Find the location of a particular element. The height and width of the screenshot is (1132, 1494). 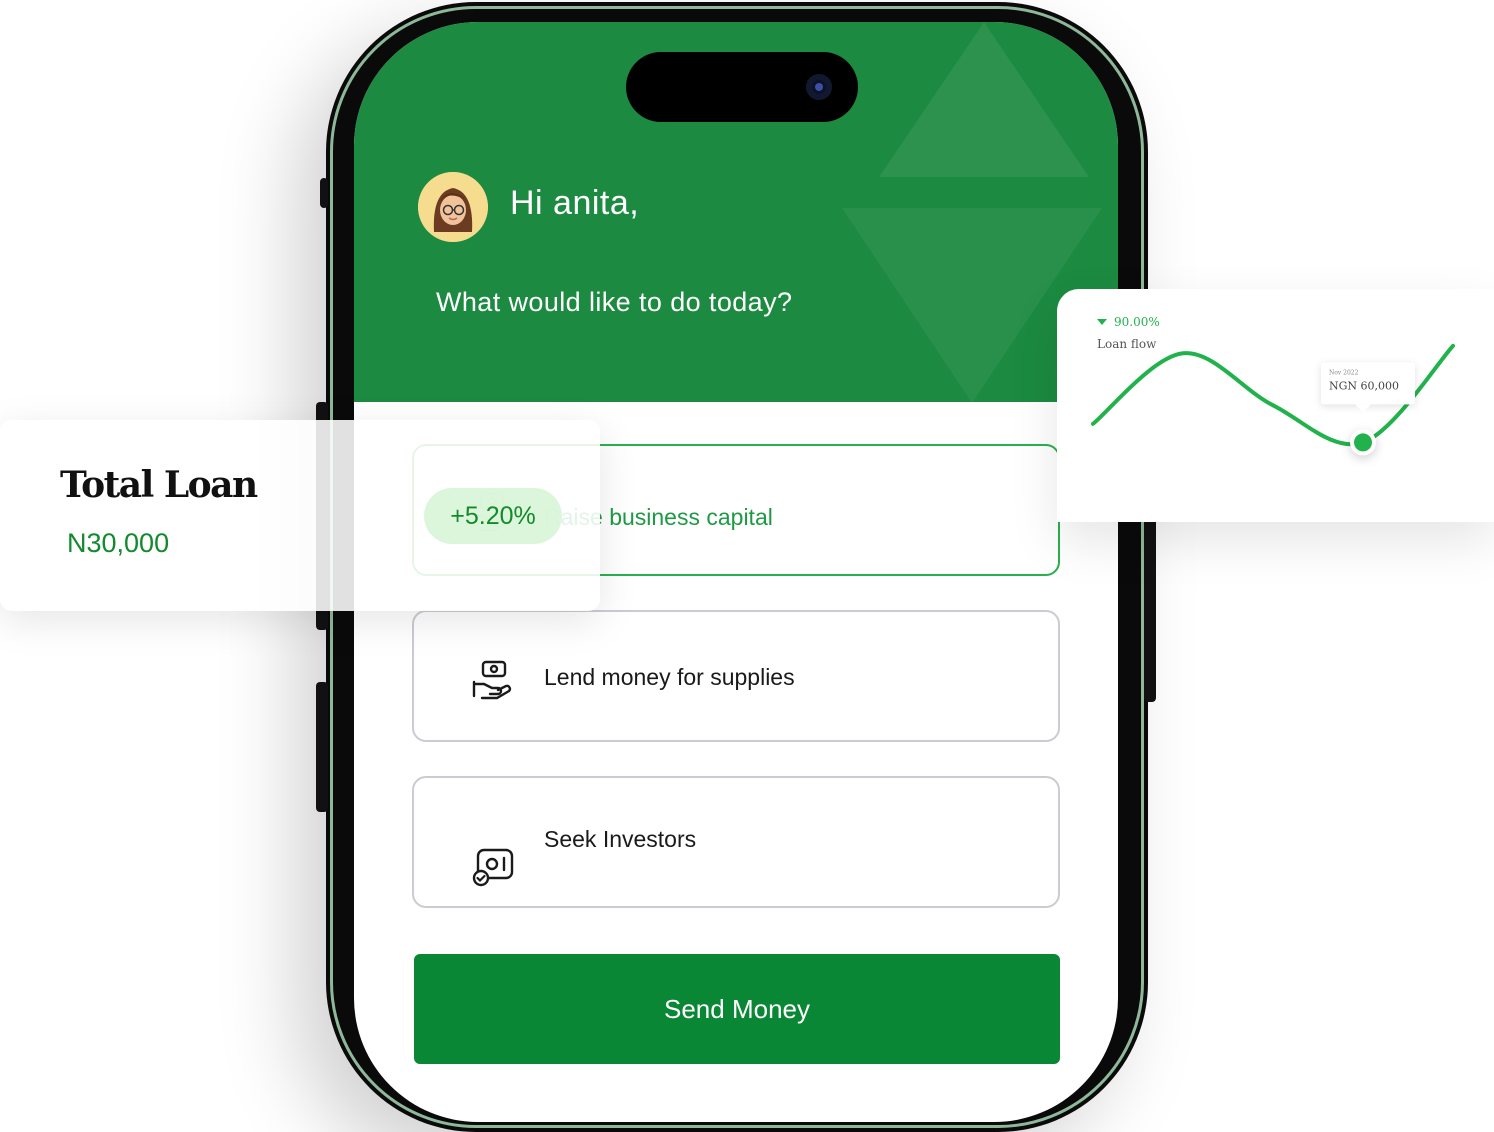

total-loan-card: Total Loan N30,000 +5.20% is located at coordinates (300, 515).